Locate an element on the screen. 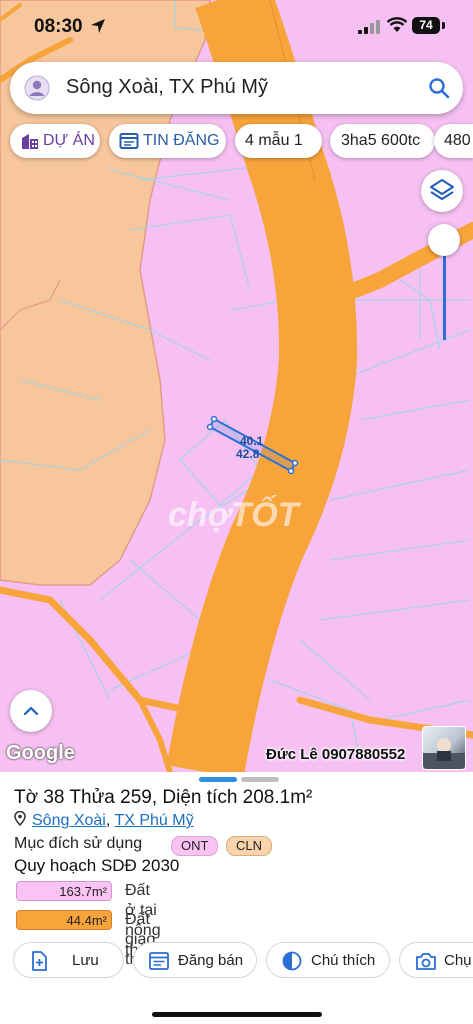 This screenshot has height=1024, width=473. location-arrow-icon is located at coordinates (98, 26).